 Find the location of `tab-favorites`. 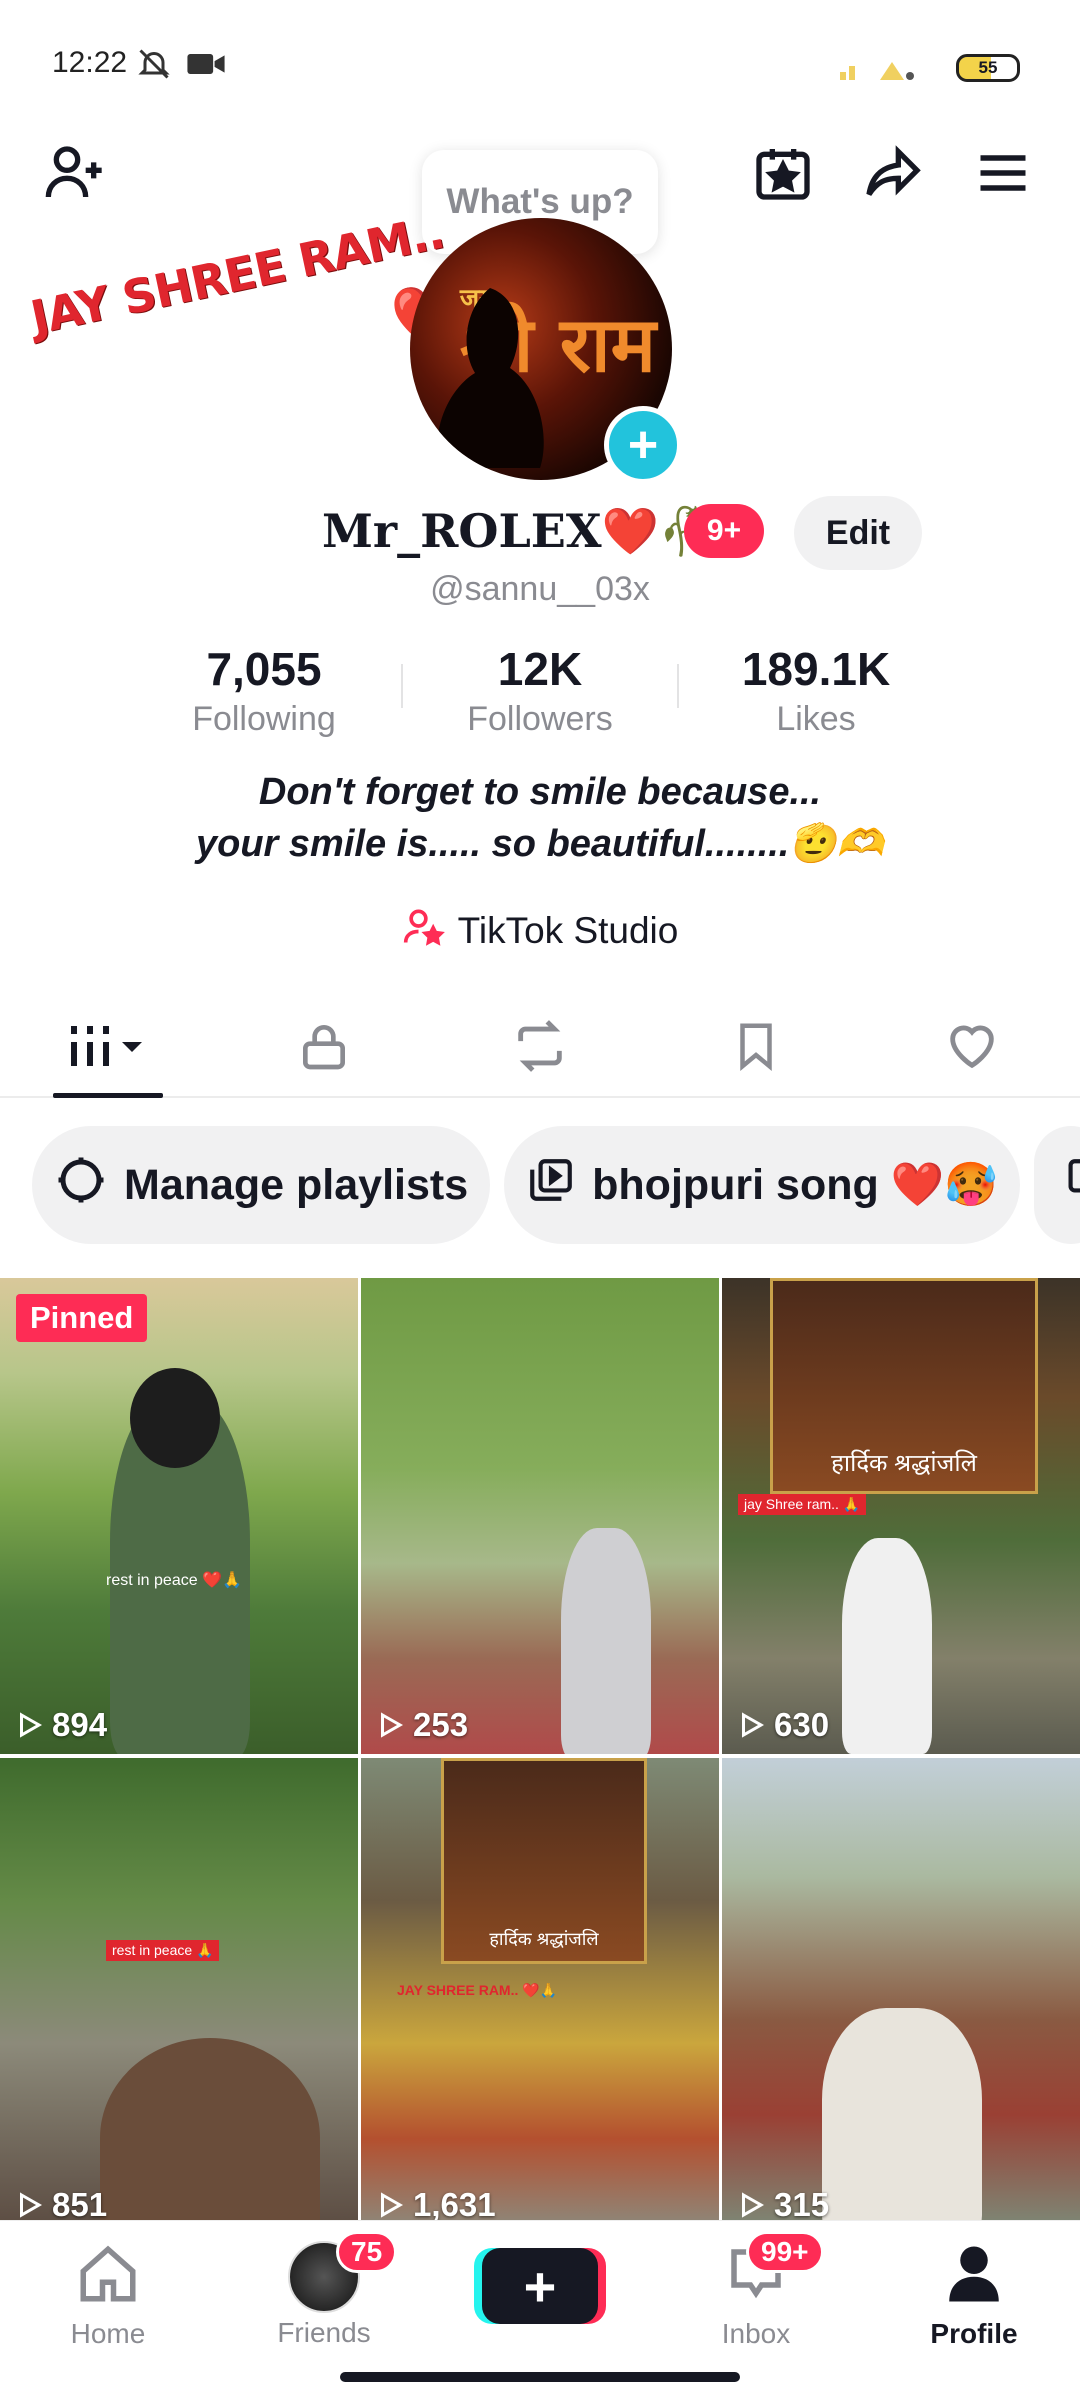

tab-favorites is located at coordinates (756, 1048).